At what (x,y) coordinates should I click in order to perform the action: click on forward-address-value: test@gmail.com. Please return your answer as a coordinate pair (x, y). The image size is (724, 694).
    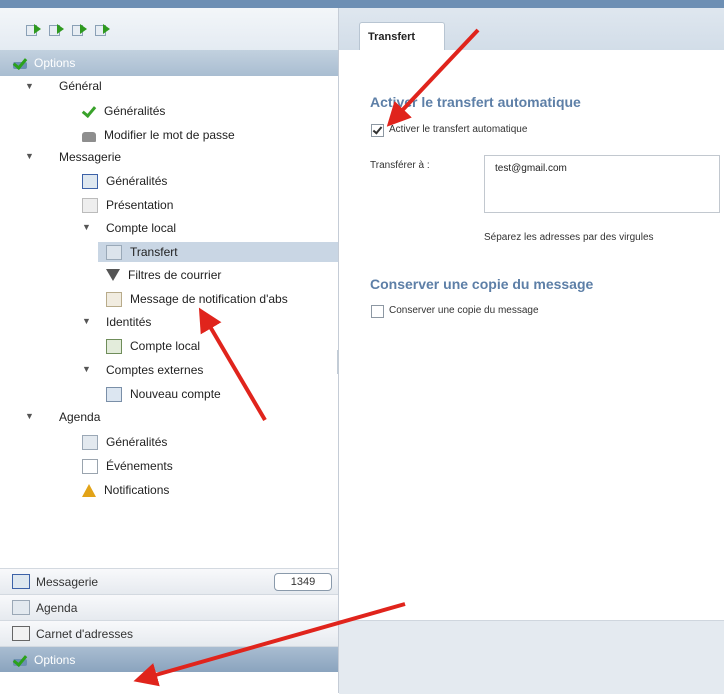
    Looking at the image, I should click on (531, 168).